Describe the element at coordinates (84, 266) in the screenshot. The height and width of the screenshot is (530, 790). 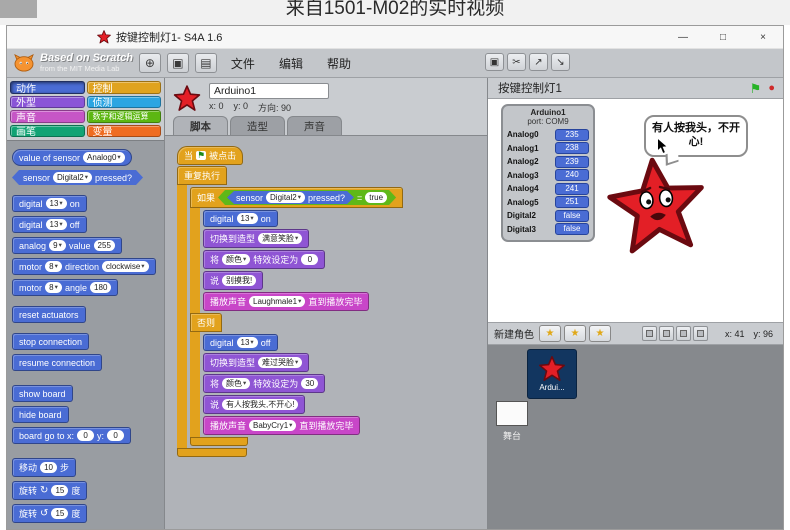
I see `palette-motor-direction: motor 8 ▾ direction clockwise ▾` at that location.